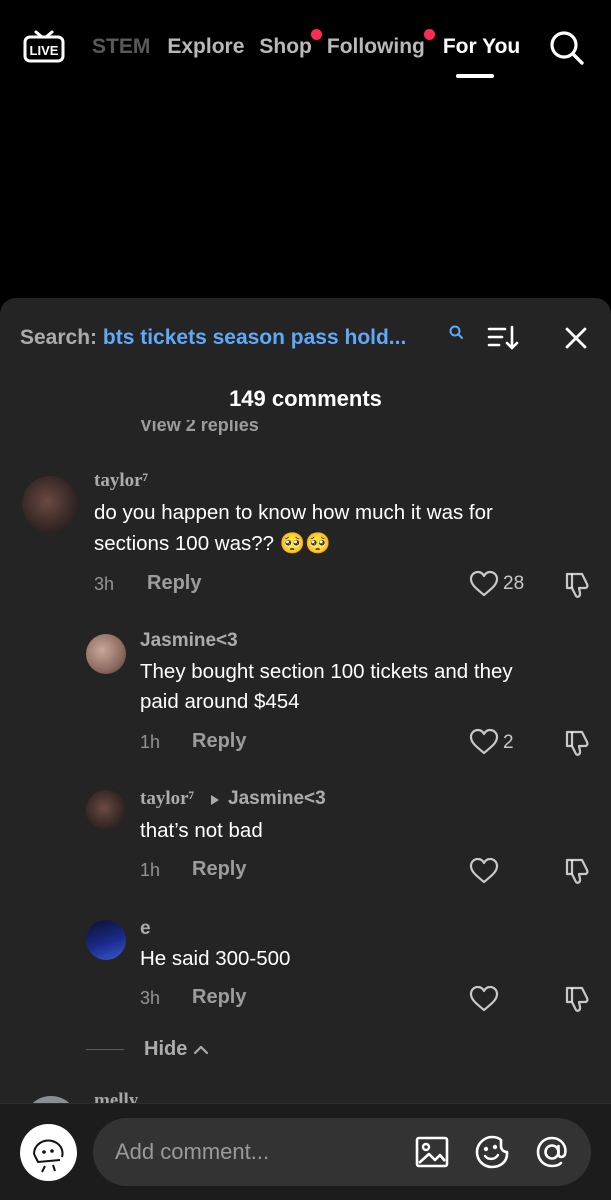 This screenshot has width=611, height=1200. What do you see at coordinates (121, 481) in the screenshot?
I see `comment-username: taylor⁷` at bounding box center [121, 481].